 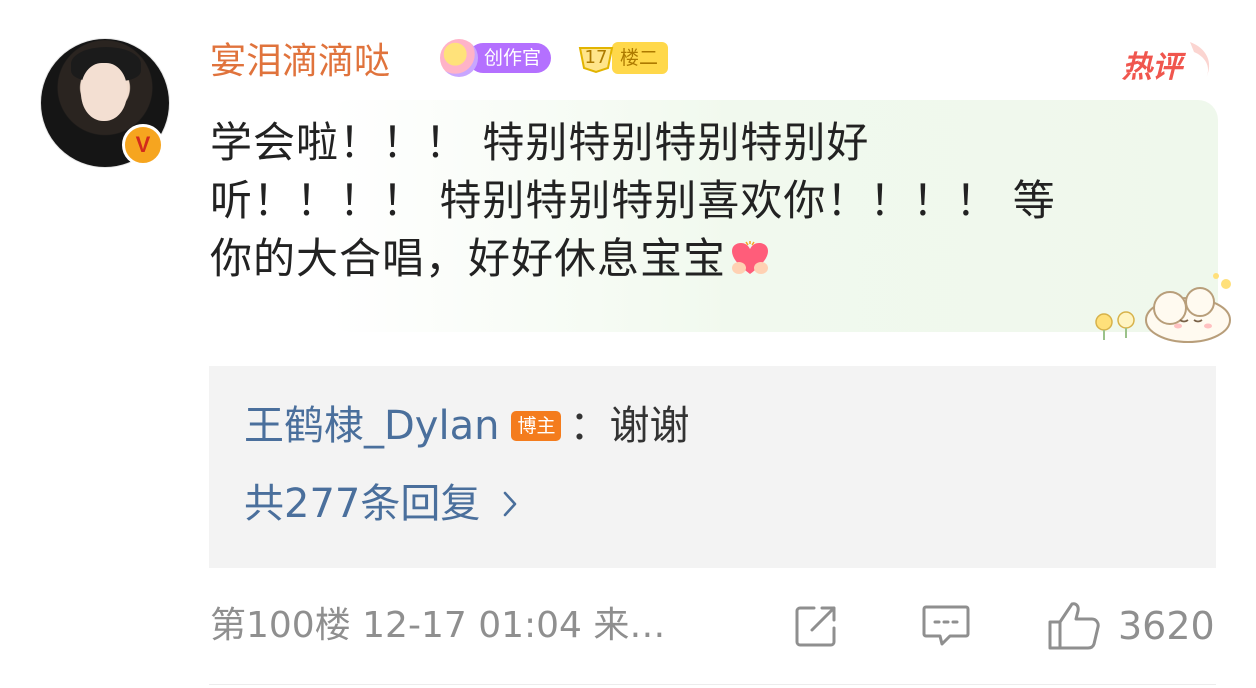 What do you see at coordinates (300, 62) in the screenshot?
I see `username: 宴泪滴滴哒` at bounding box center [300, 62].